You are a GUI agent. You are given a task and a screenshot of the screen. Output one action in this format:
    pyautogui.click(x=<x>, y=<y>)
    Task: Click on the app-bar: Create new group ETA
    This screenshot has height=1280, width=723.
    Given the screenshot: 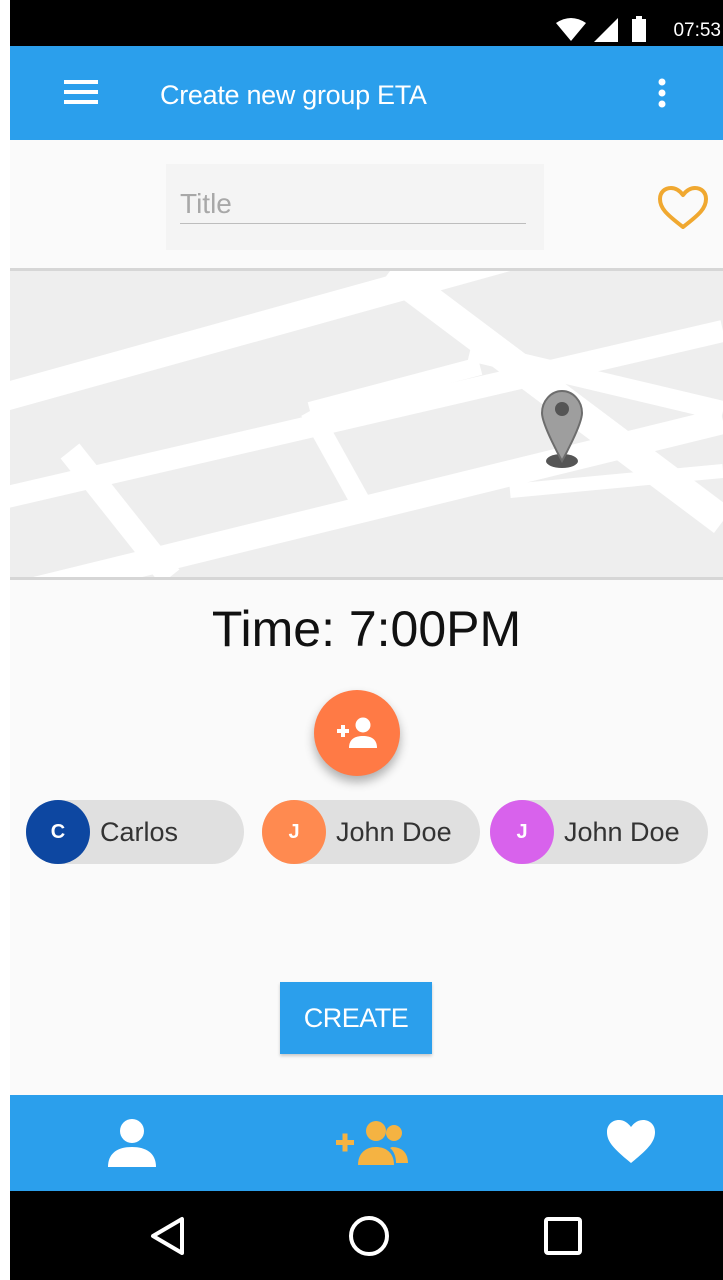 What is the action you would take?
    pyautogui.click(x=366, y=93)
    